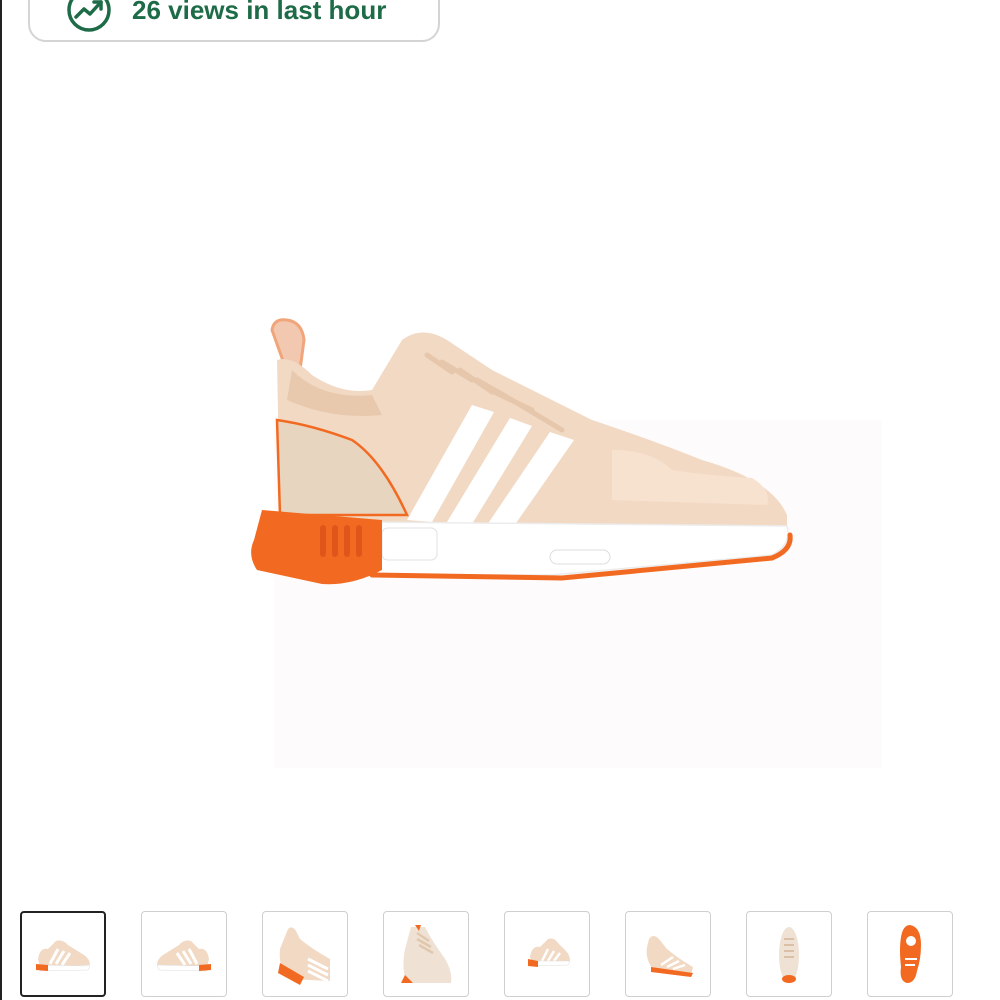  I want to click on thumbnail-heel-angle, so click(305, 954).